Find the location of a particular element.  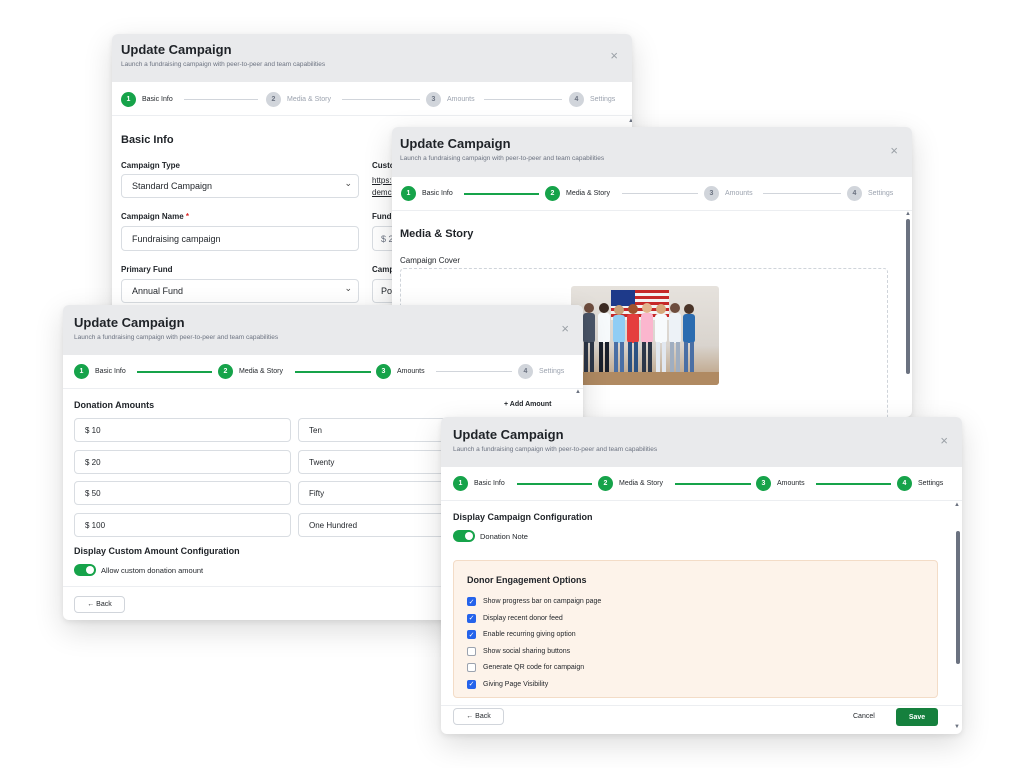

engagement-option: ✓ Enable recurring giving option is located at coordinates (521, 634).